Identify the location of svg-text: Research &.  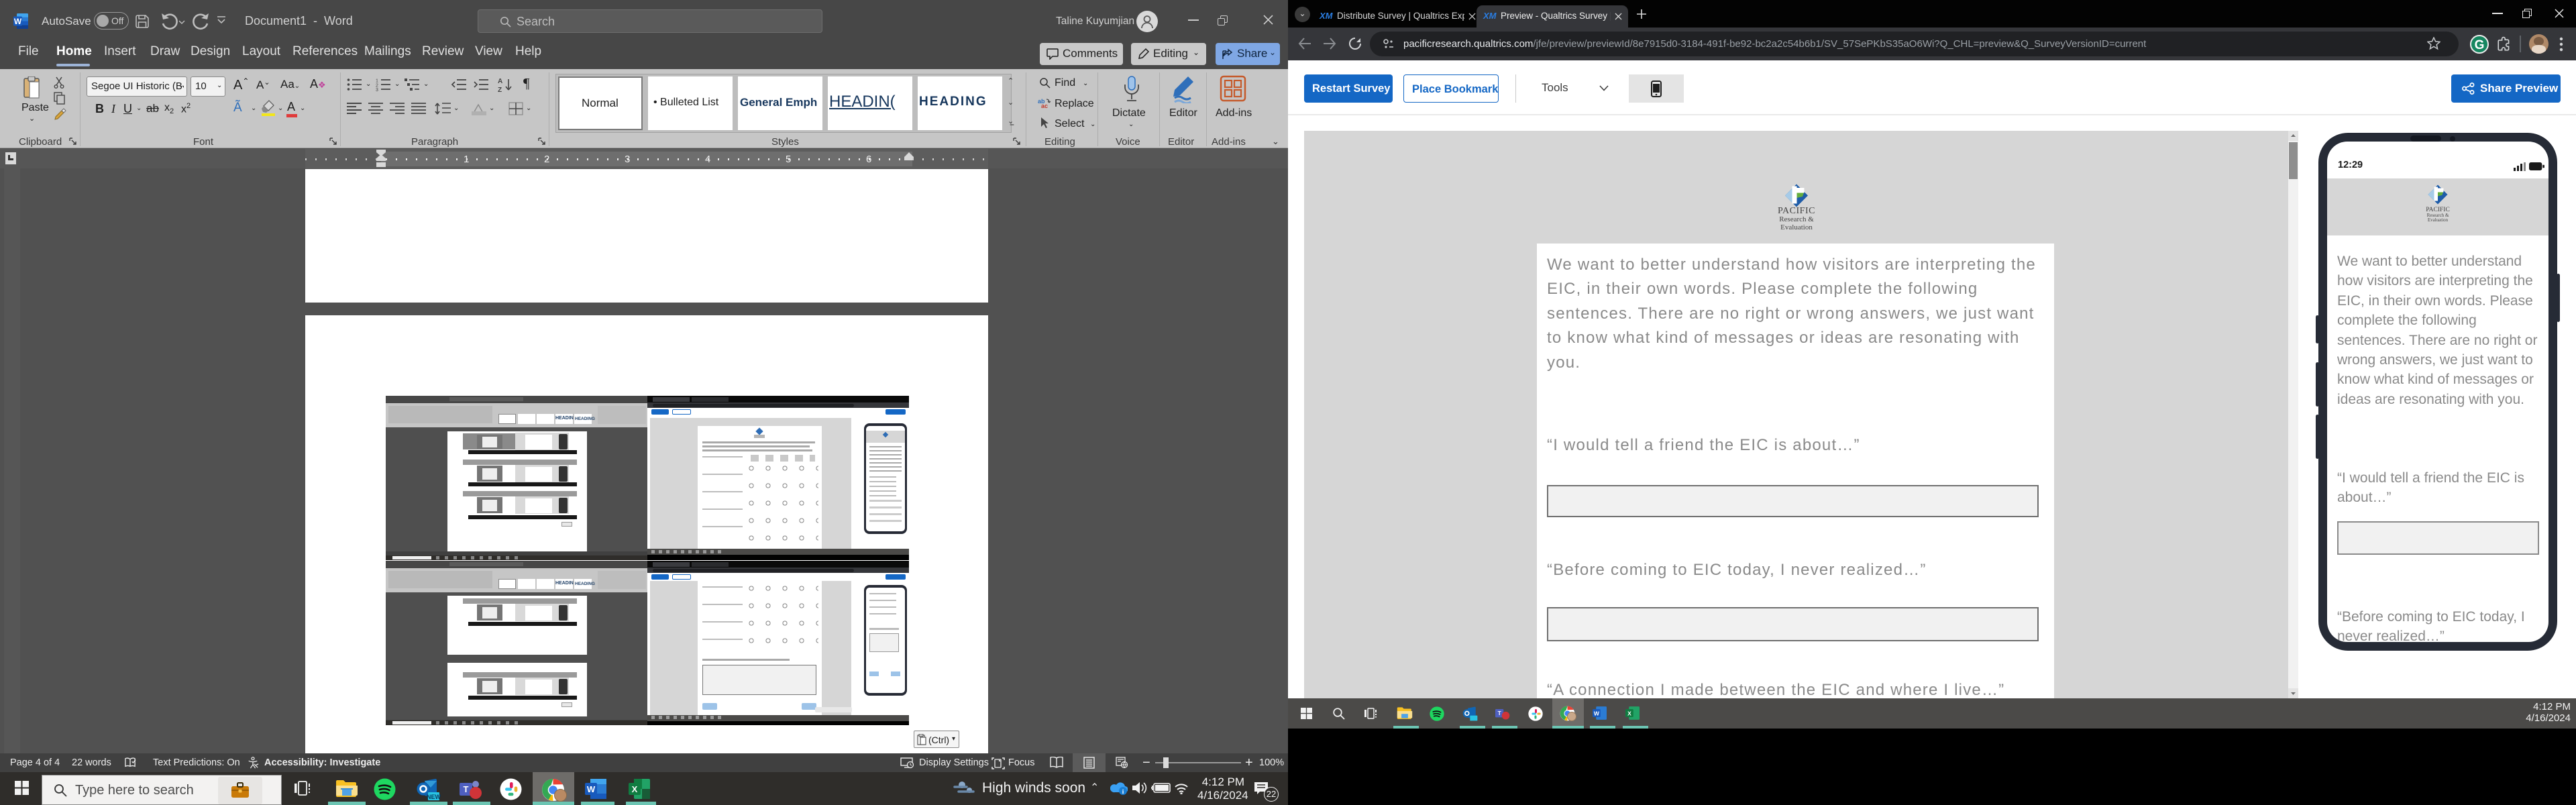
(1796, 219).